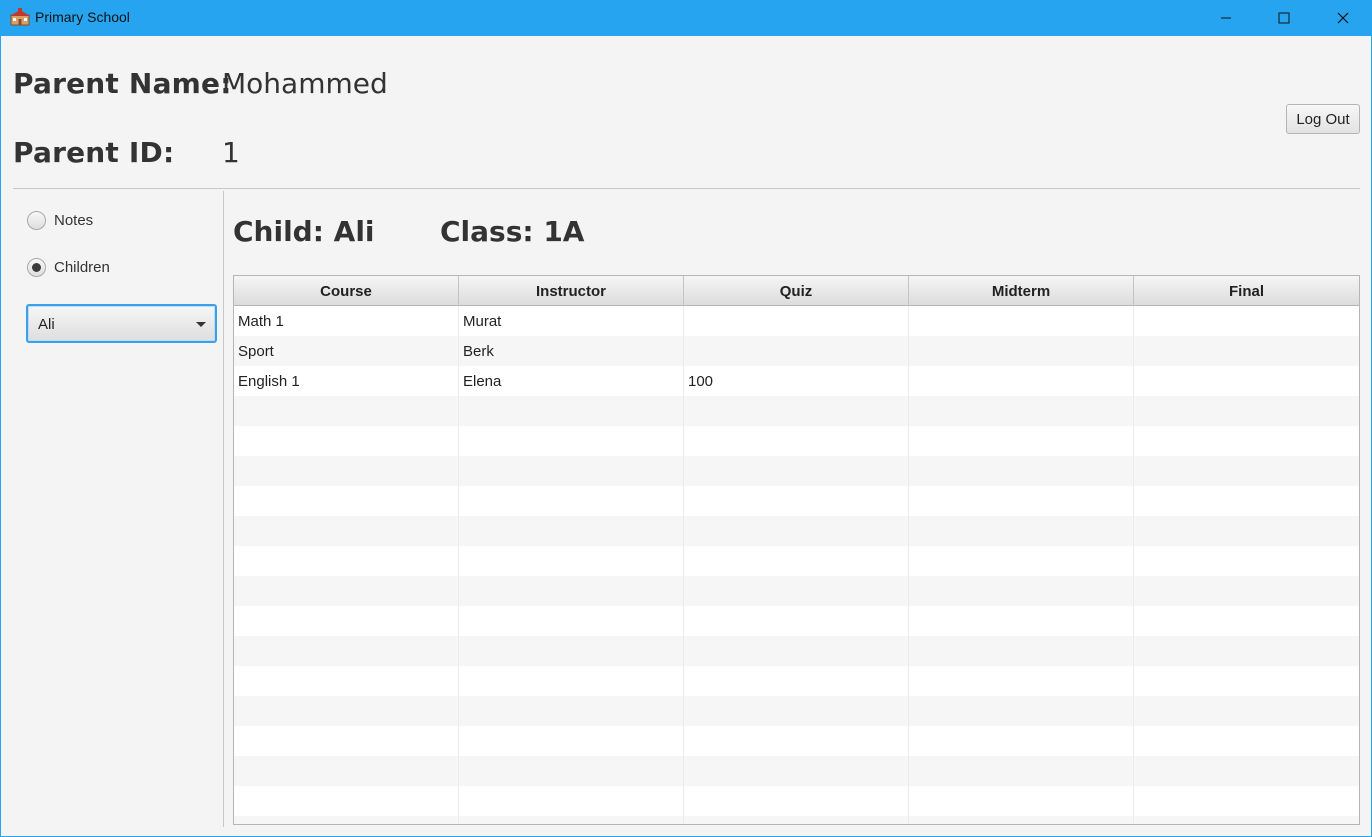 The width and height of the screenshot is (1372, 837). Describe the element at coordinates (346, 291) in the screenshot. I see `column-header-course: Course` at that location.